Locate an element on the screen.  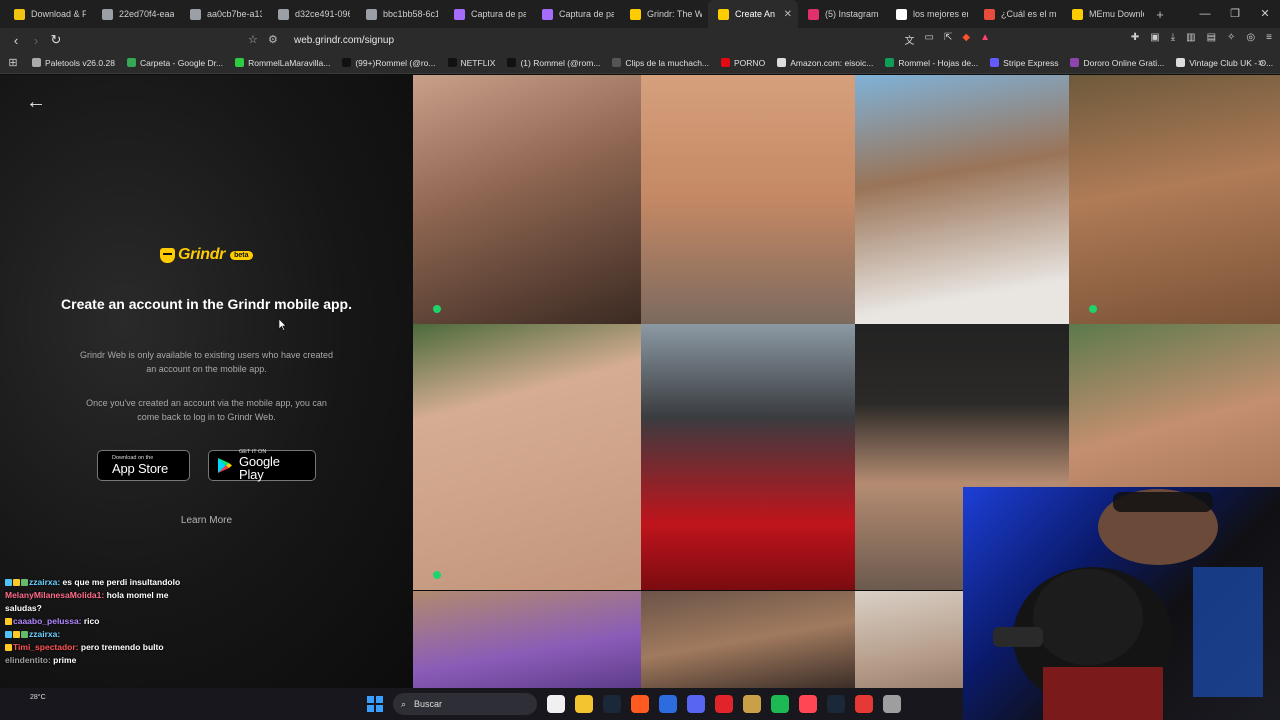
bookmark-item: NETFLIX is located at coordinates (472, 63).